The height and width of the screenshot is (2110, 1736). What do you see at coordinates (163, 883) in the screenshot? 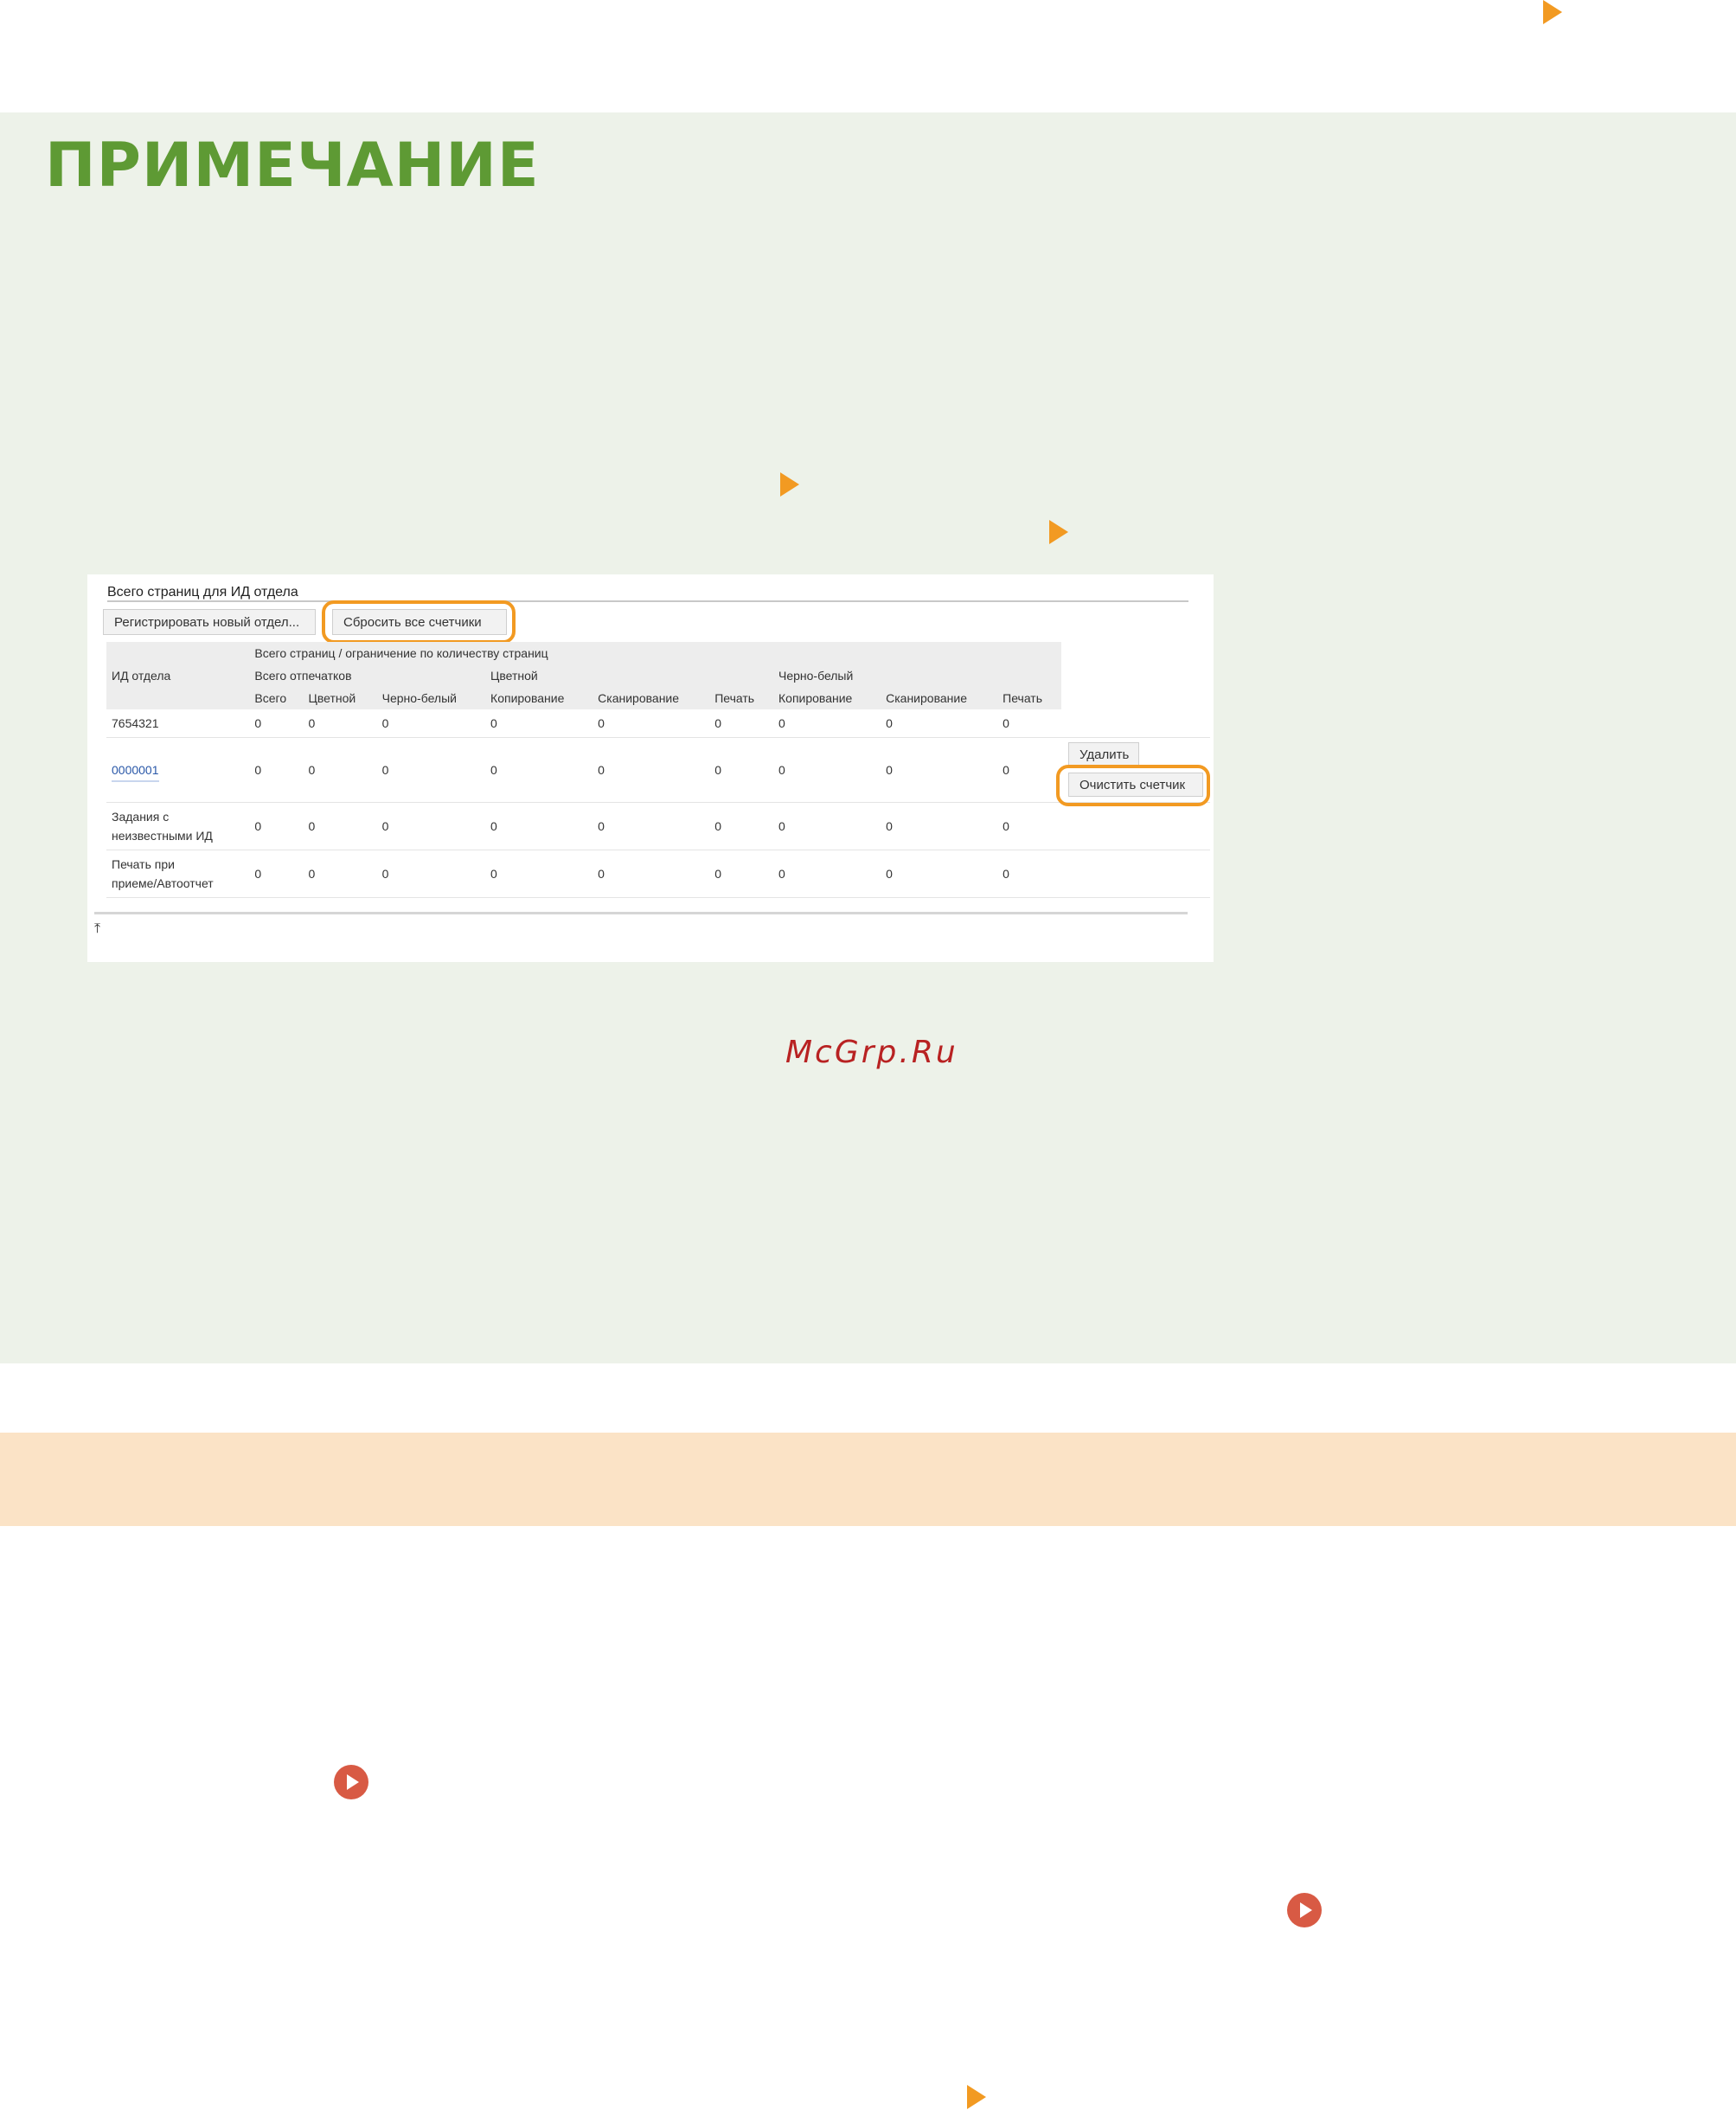
I see `row-label-line: приеме/Автоотчет` at bounding box center [163, 883].